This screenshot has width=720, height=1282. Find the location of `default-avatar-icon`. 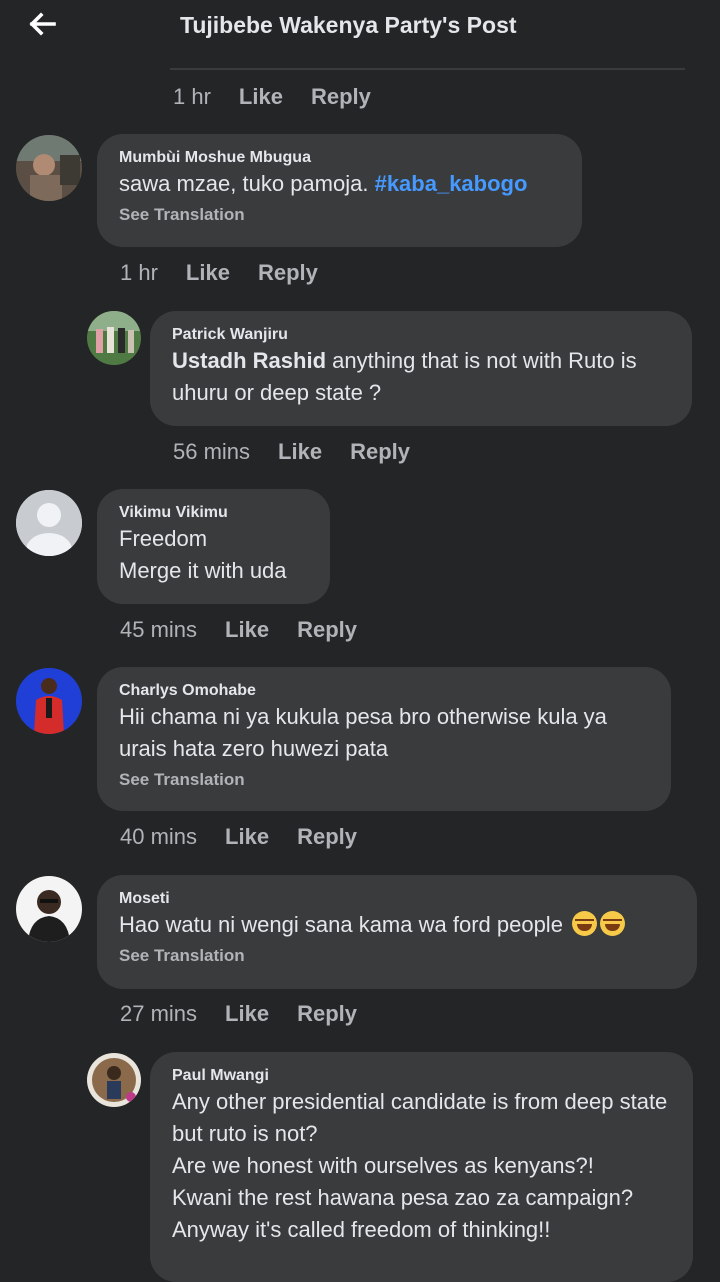

default-avatar-icon is located at coordinates (49, 523).